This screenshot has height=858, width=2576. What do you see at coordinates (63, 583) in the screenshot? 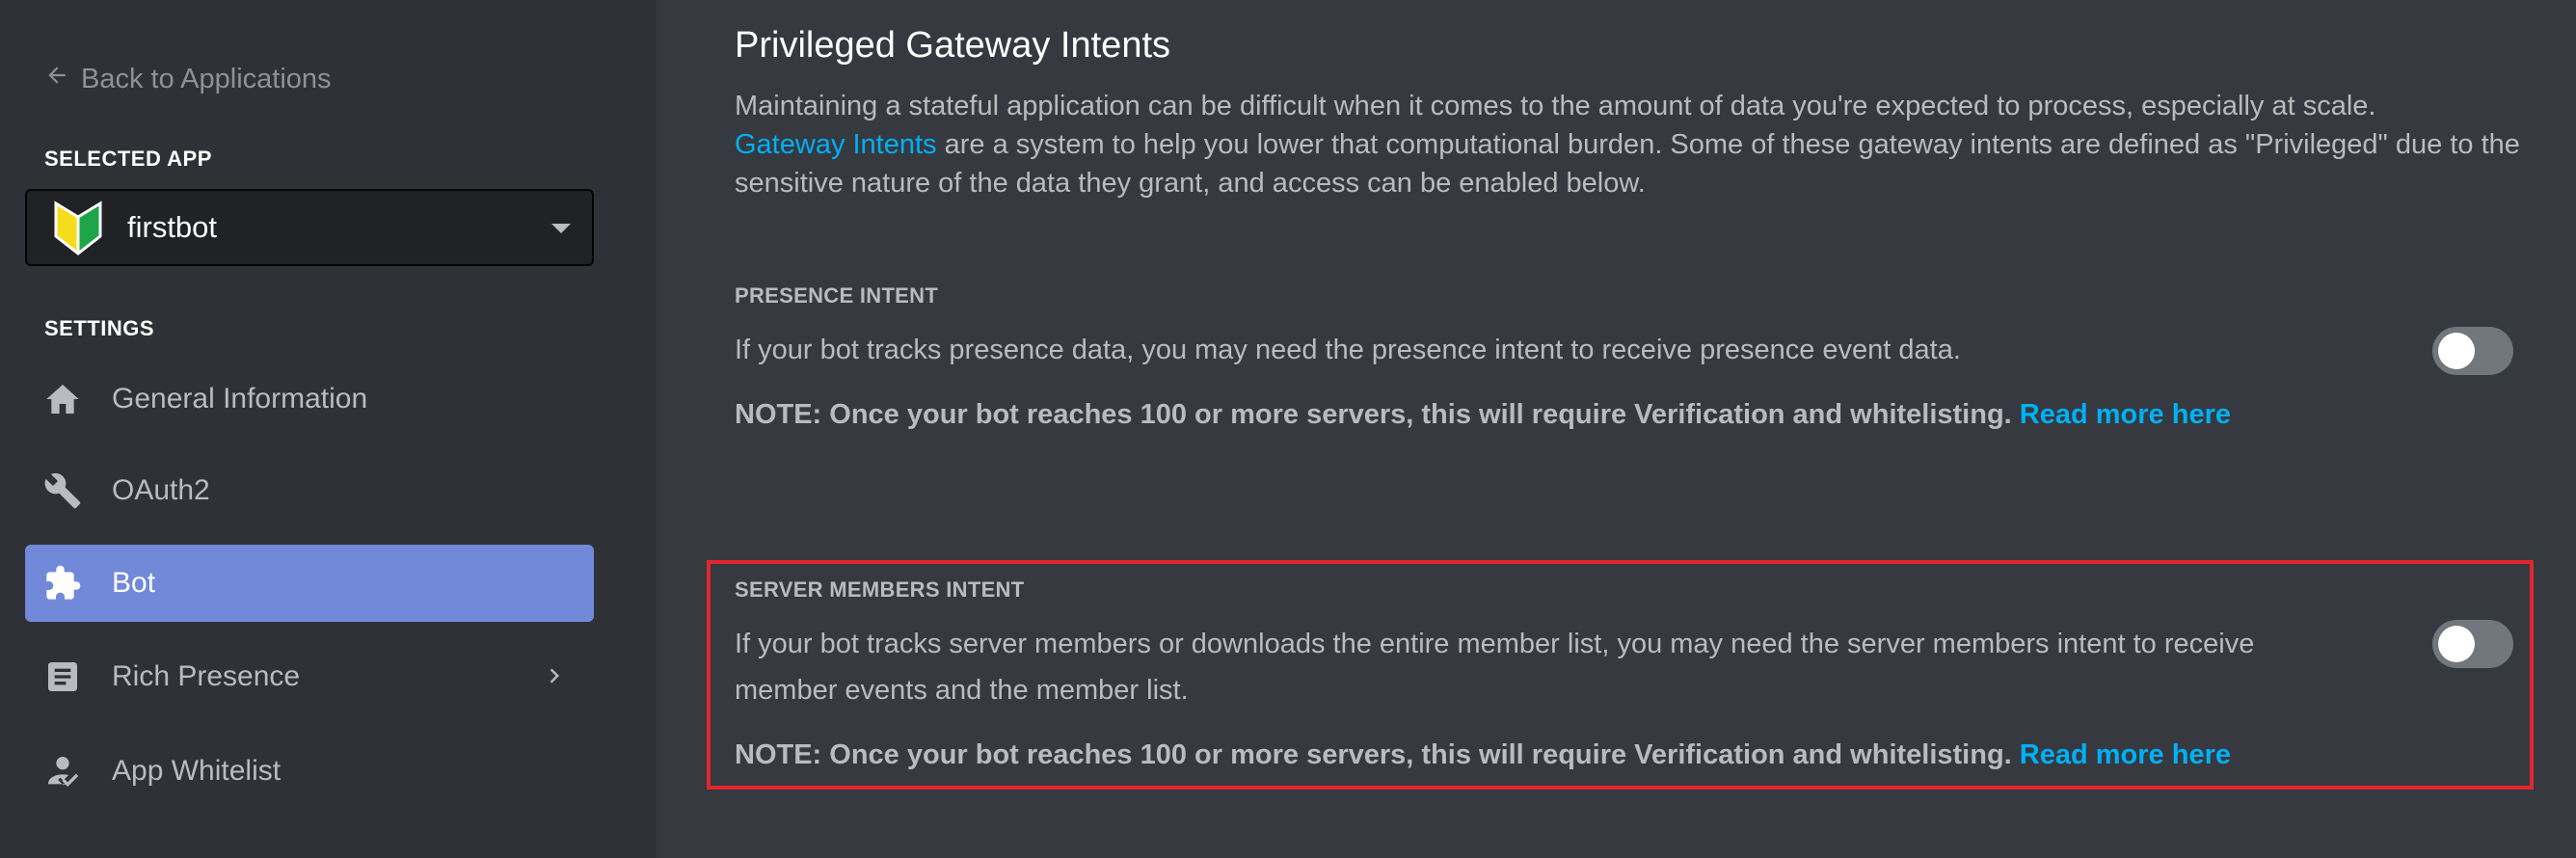
I see `puzzle-icon` at bounding box center [63, 583].